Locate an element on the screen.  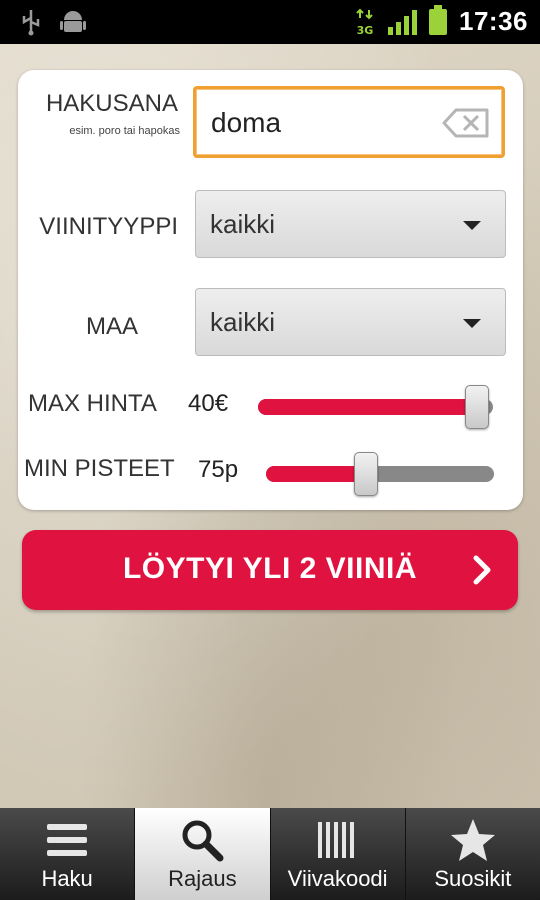
tab-label: Suosikit is located at coordinates (473, 878).